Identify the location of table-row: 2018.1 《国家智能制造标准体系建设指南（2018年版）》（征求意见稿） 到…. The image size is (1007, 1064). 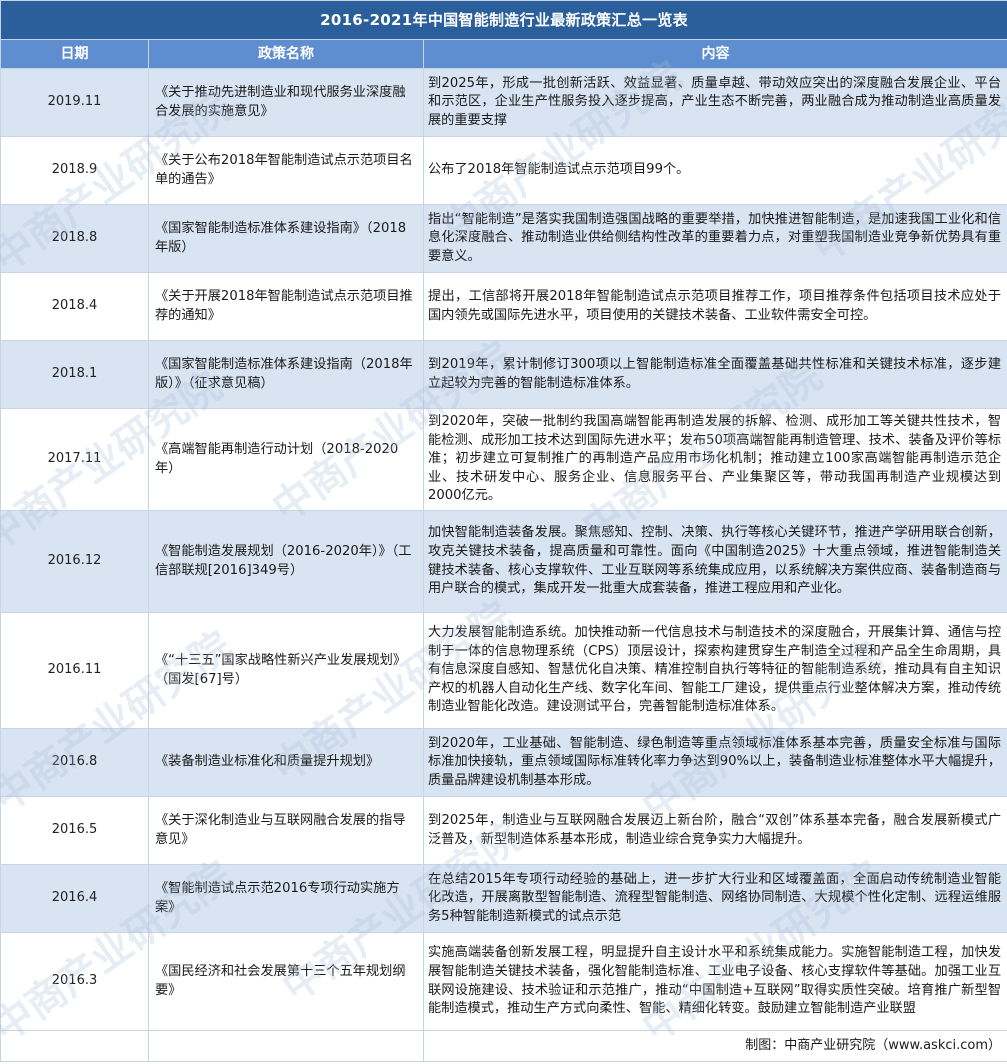
(503, 374).